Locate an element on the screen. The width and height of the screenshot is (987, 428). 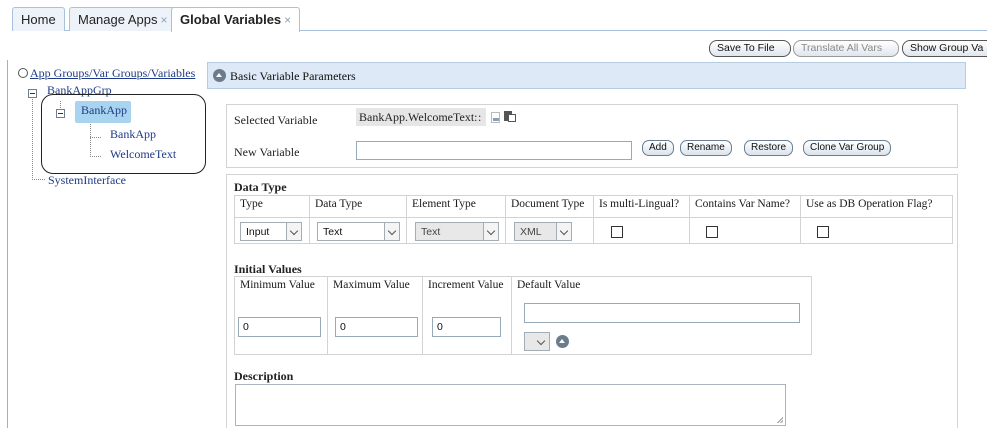
panel-header: Basic Variable Parameters is located at coordinates (586, 75).